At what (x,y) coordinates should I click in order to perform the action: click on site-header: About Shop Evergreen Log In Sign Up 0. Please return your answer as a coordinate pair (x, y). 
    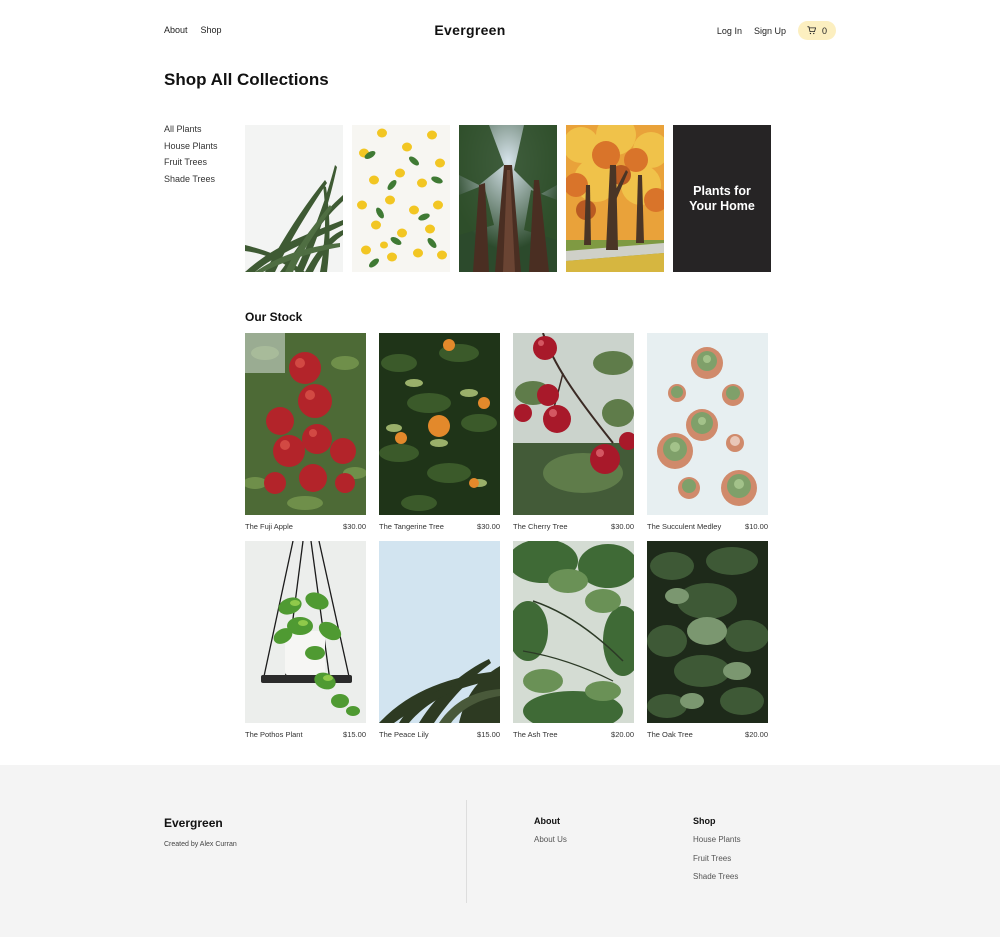
    Looking at the image, I should click on (500, 31).